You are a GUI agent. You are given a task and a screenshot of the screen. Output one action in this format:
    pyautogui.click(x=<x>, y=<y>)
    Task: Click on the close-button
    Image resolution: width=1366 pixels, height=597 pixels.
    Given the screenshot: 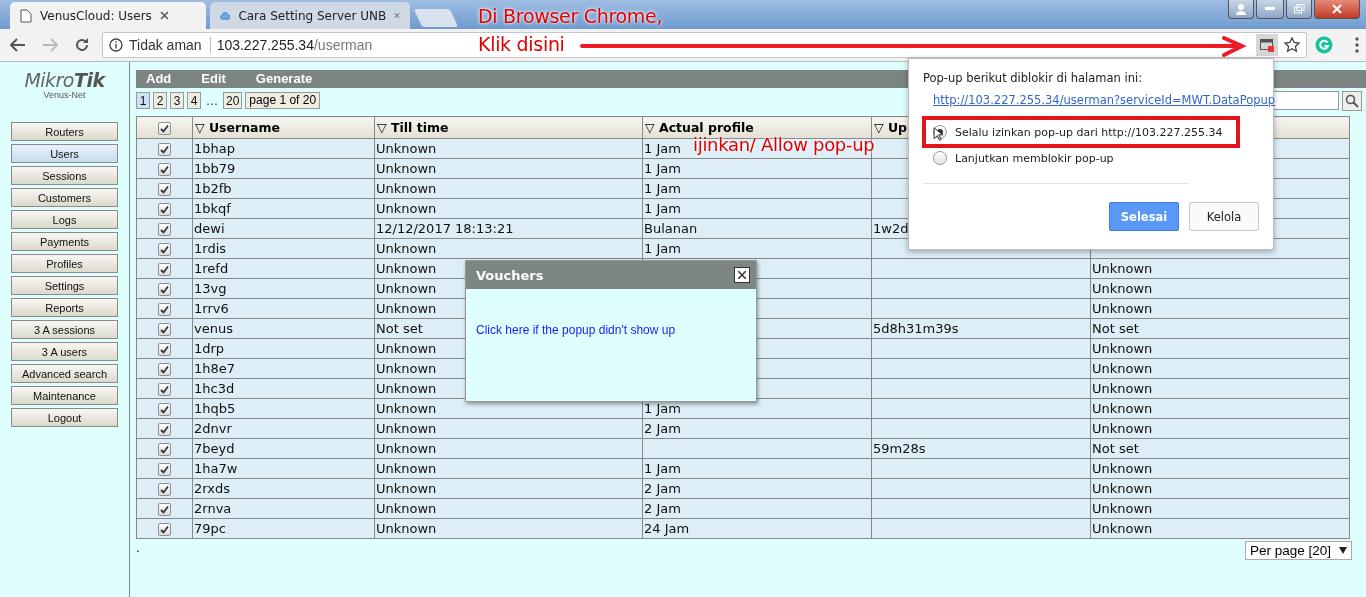 What is the action you would take?
    pyautogui.click(x=742, y=275)
    